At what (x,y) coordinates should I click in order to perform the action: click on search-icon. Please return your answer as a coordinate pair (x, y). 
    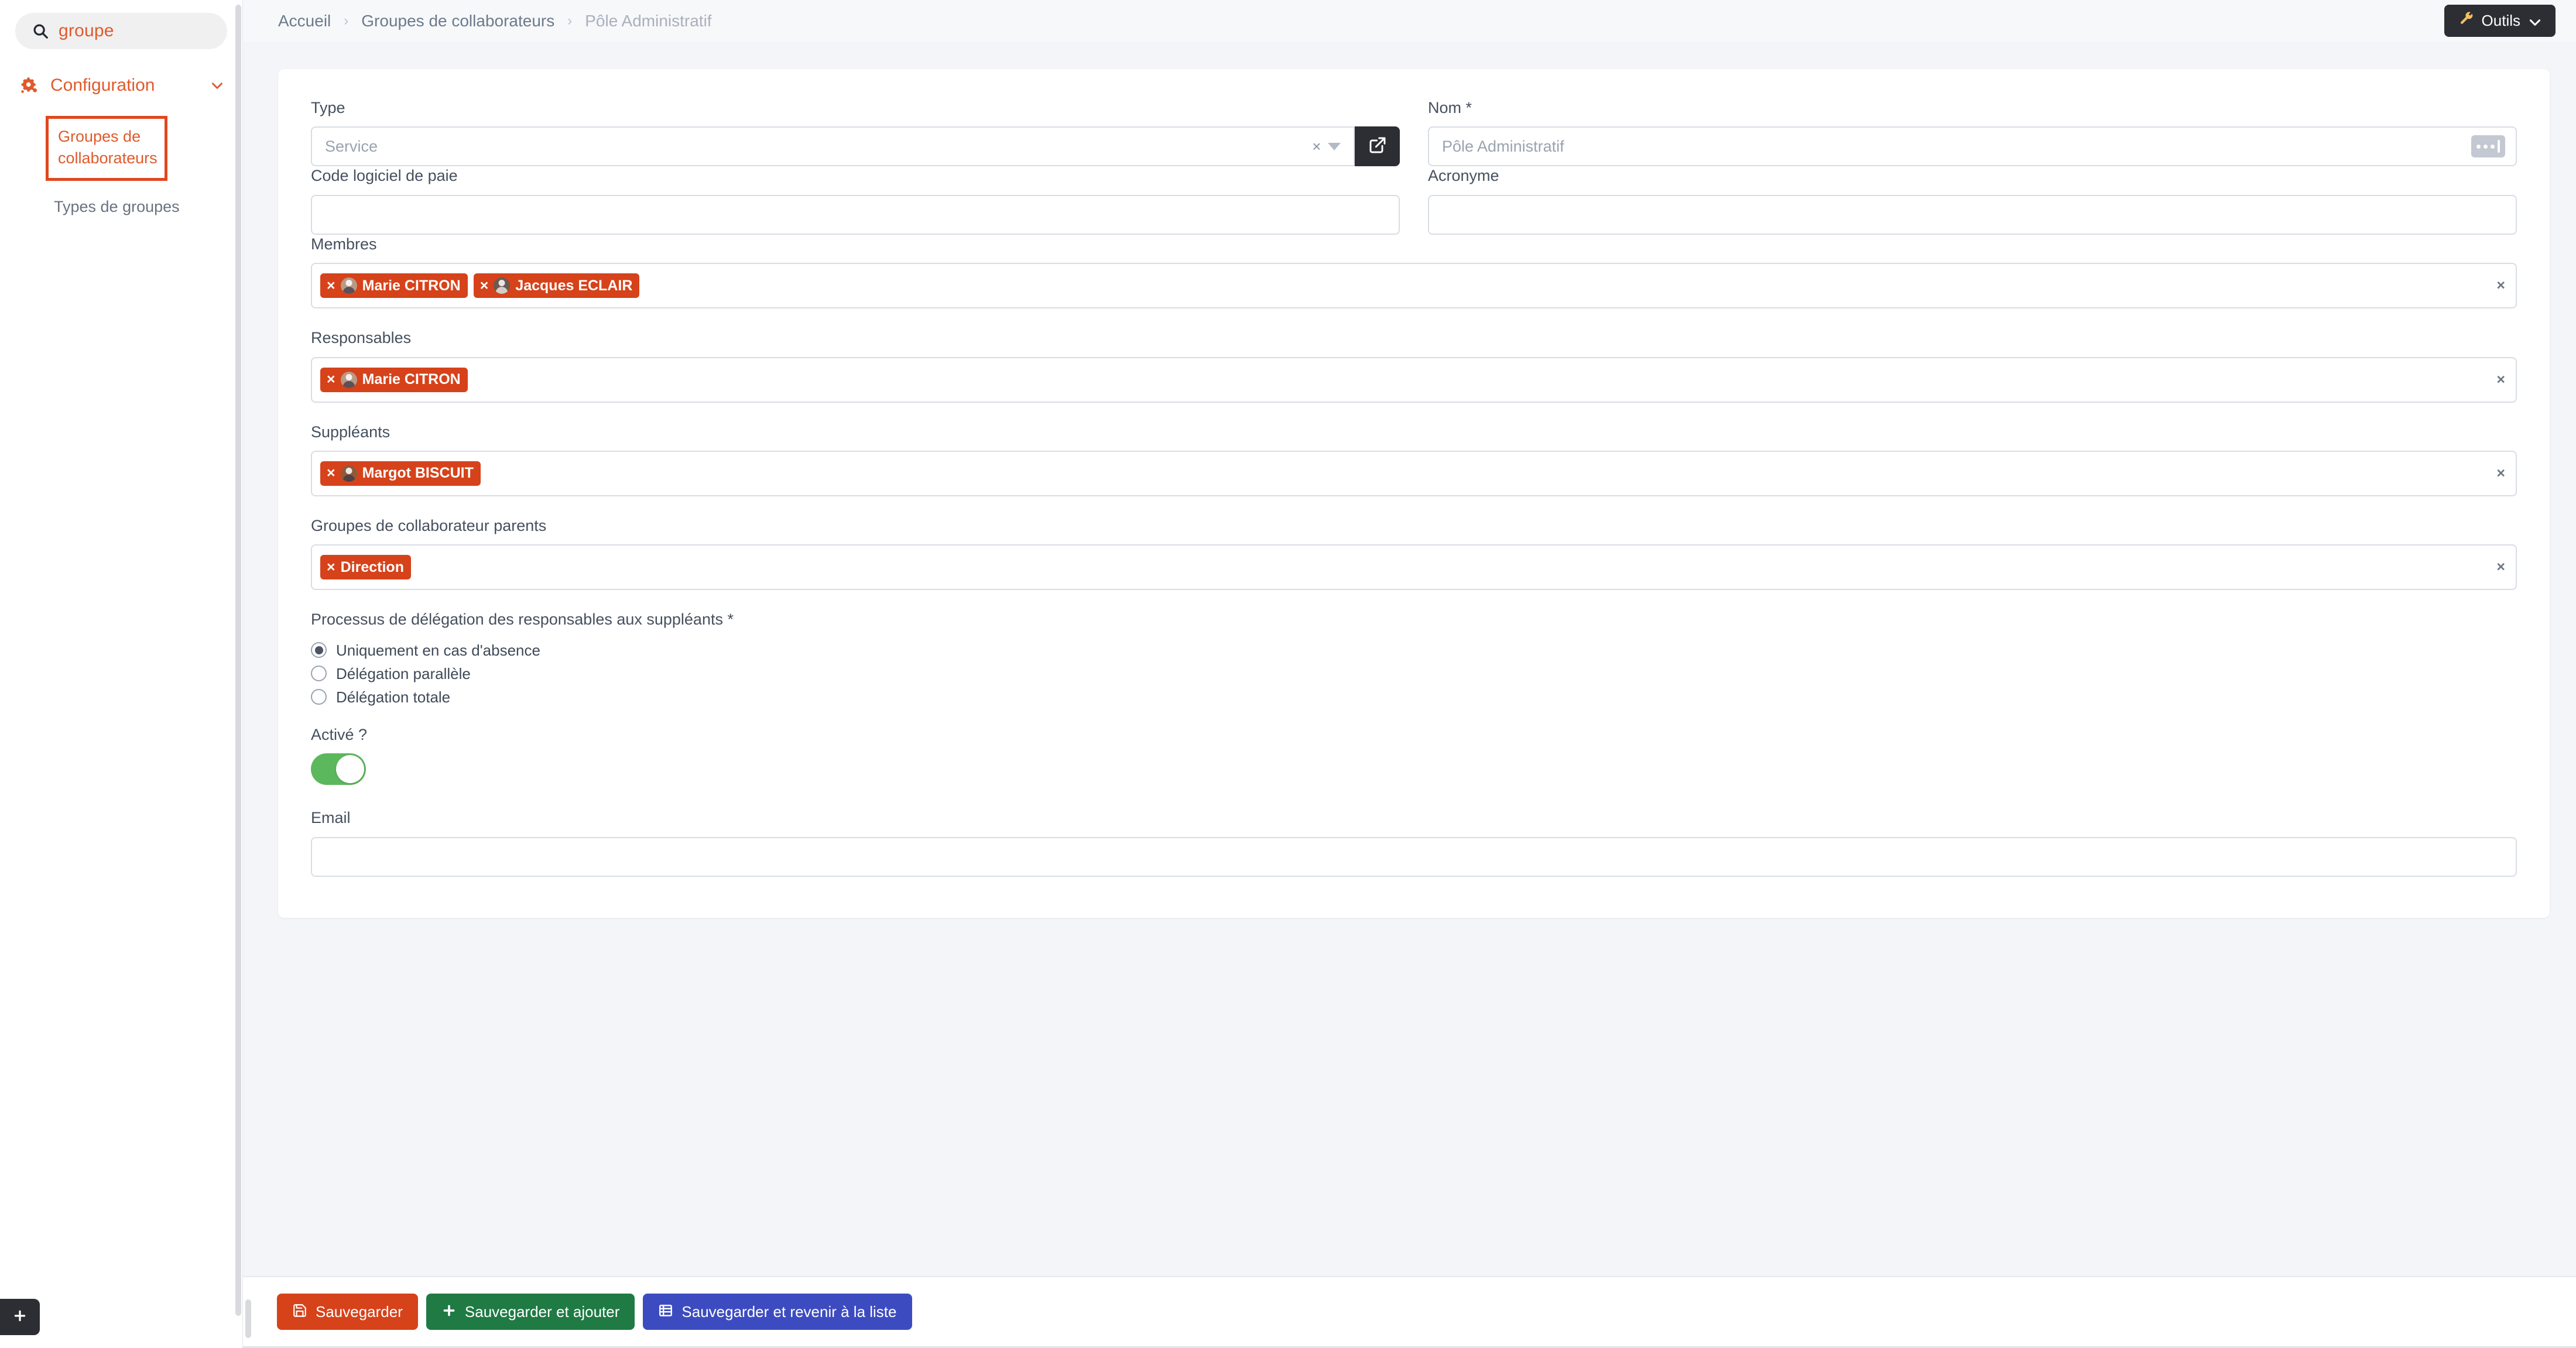
    Looking at the image, I should click on (40, 31).